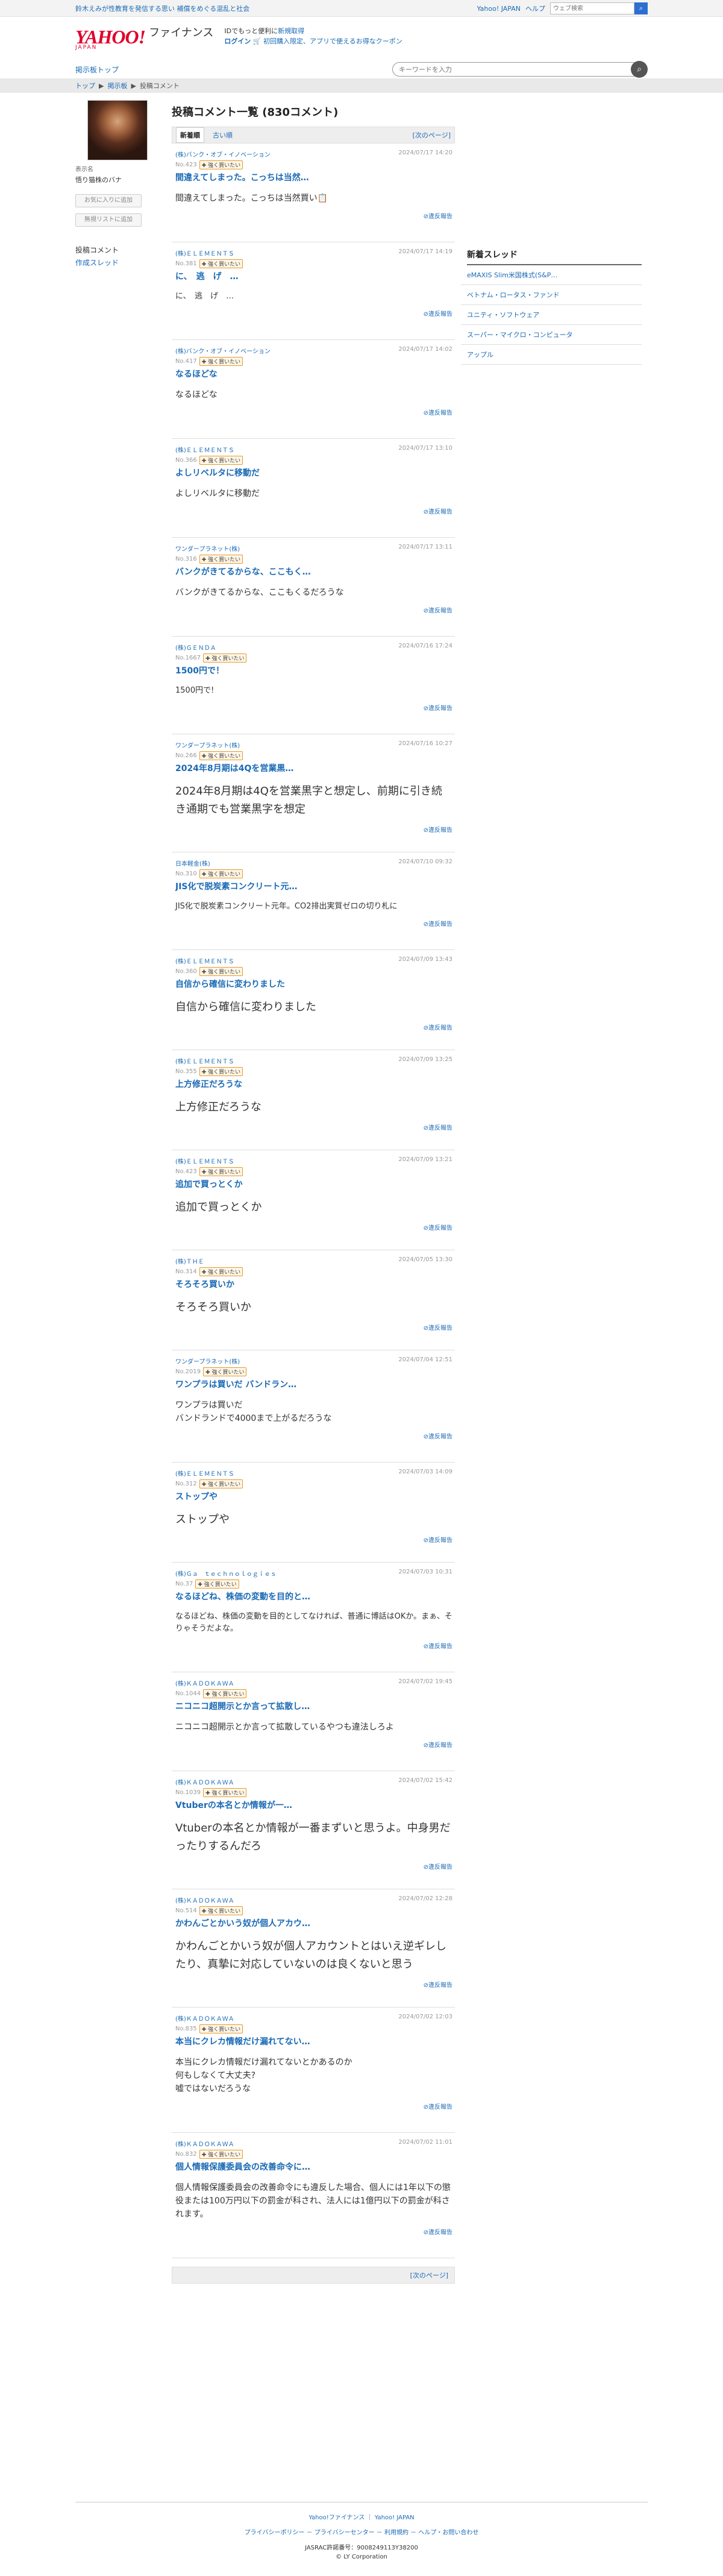  Describe the element at coordinates (285, 1727) in the screenshot. I see `post-body: ニコニコ超開示とか言って拡散しているやつも違法しろよ` at that location.